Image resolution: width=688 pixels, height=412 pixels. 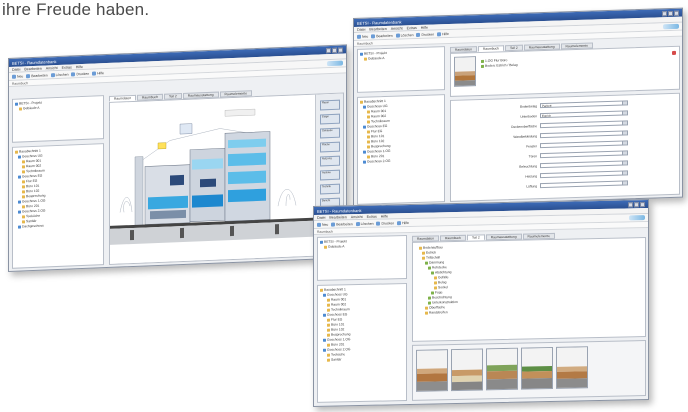 I want to click on tree-item: Gebäude A, so click(x=362, y=246).